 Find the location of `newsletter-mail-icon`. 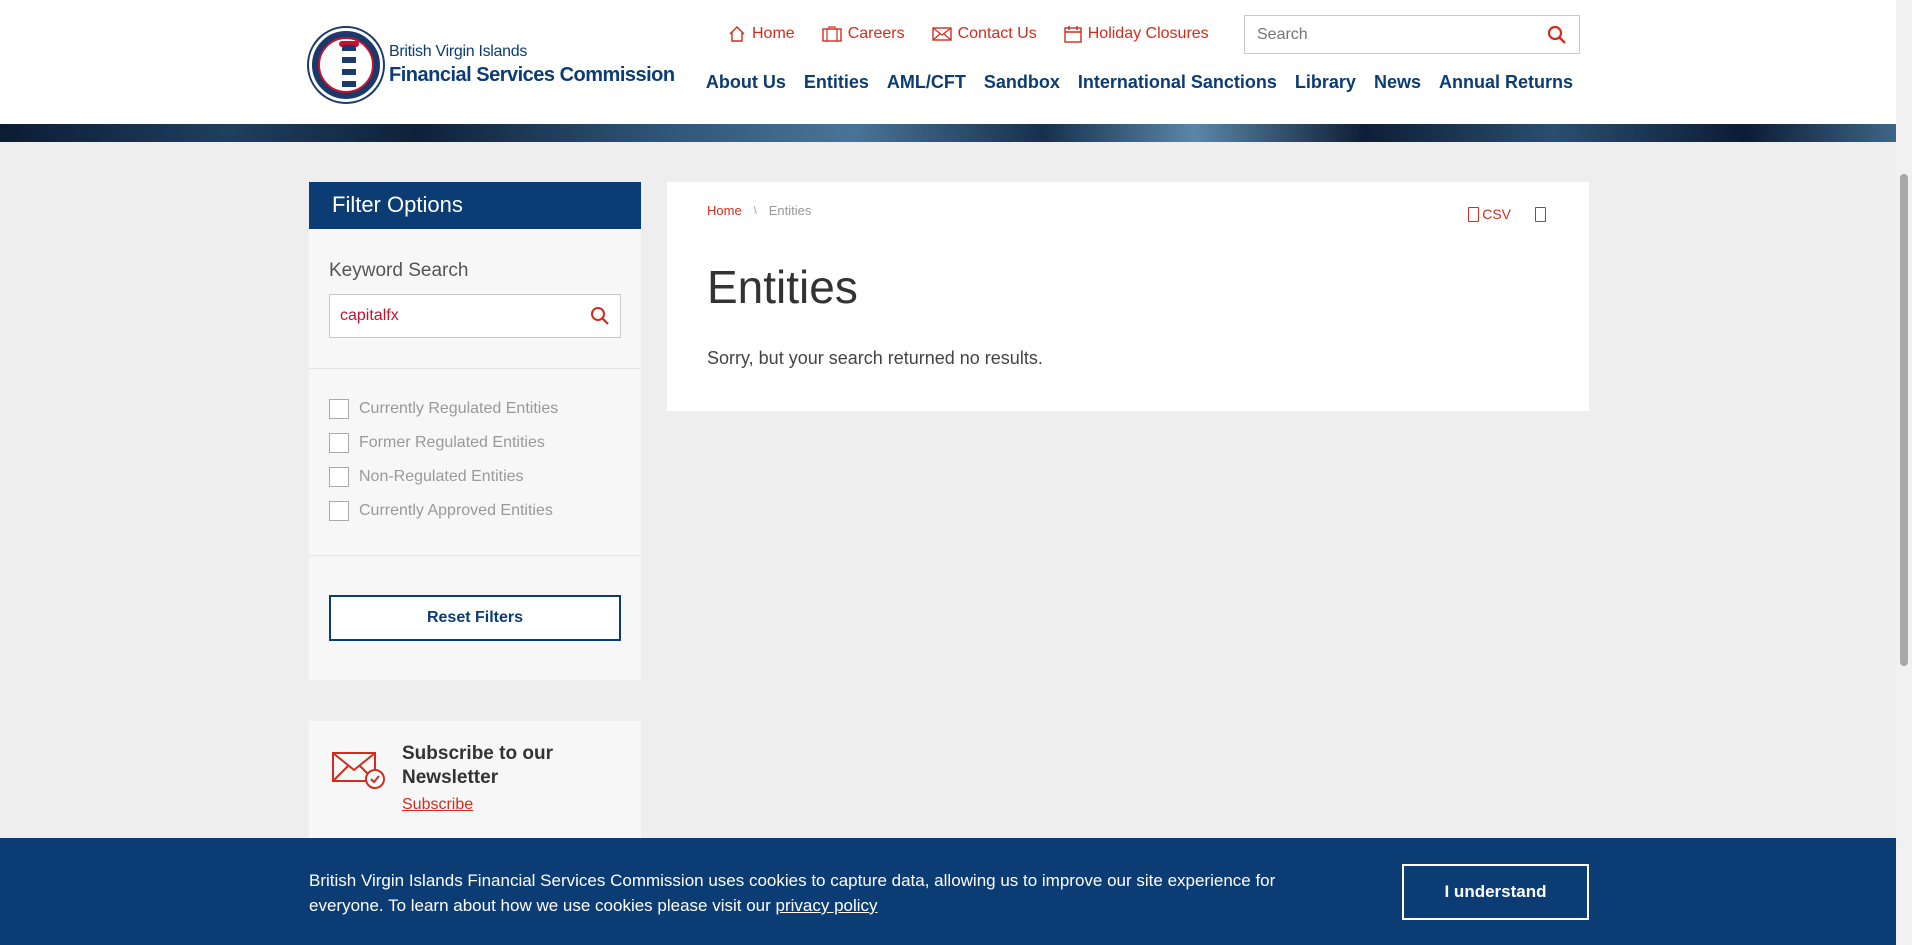

newsletter-mail-icon is located at coordinates (358, 770).